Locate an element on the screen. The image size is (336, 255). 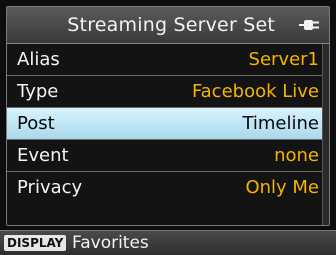
setting-row-type: Type Facebook Live is located at coordinates (168, 92).